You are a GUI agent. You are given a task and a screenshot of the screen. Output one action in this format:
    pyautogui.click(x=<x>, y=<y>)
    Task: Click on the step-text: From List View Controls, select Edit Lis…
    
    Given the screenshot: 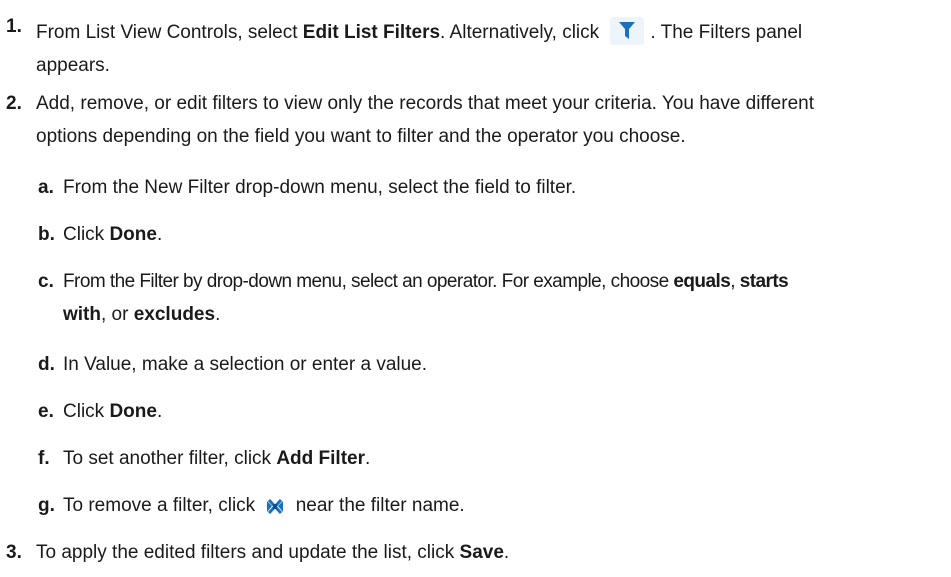 What is the action you would take?
    pyautogui.click(x=491, y=32)
    